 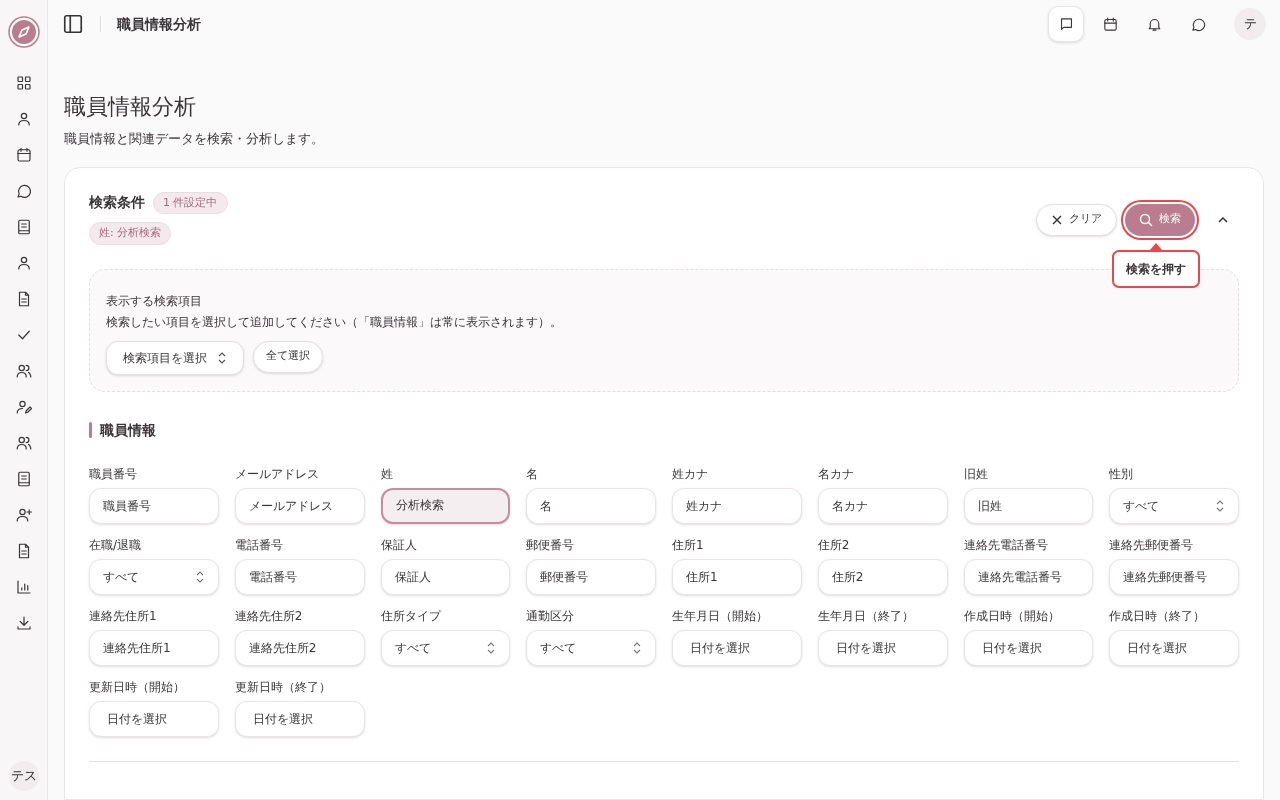 What do you see at coordinates (1028, 576) in the screenshot?
I see `text-field: 連絡先電話番号` at bounding box center [1028, 576].